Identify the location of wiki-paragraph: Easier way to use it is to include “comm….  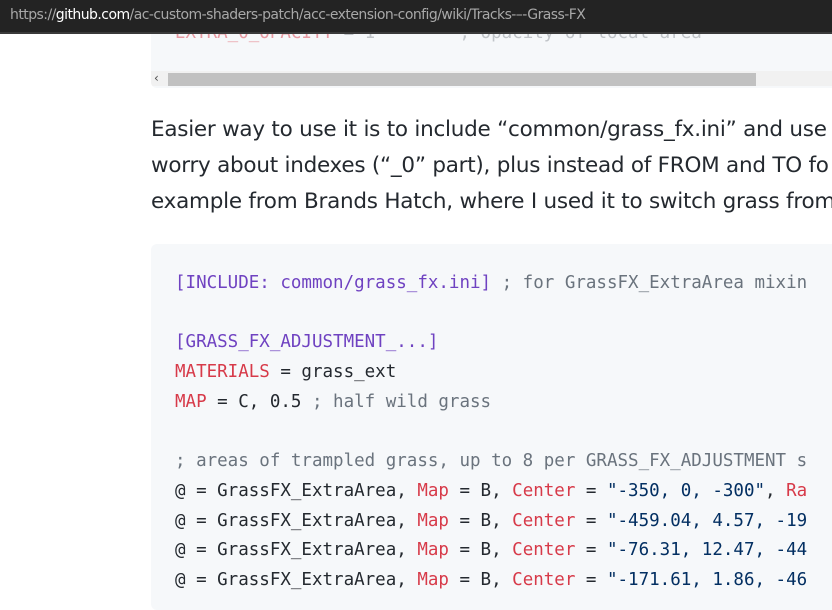
(491, 166).